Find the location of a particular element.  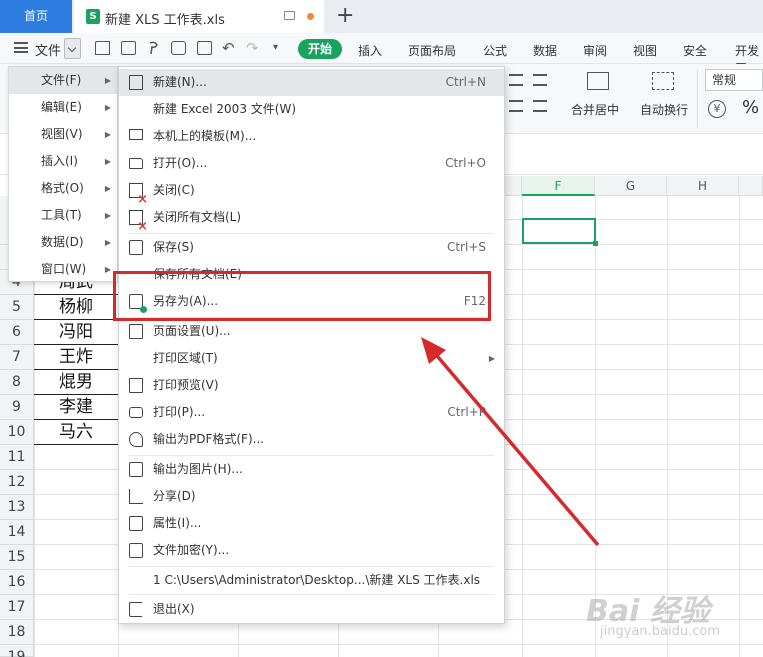

format-painter-icon is located at coordinates (154, 48).